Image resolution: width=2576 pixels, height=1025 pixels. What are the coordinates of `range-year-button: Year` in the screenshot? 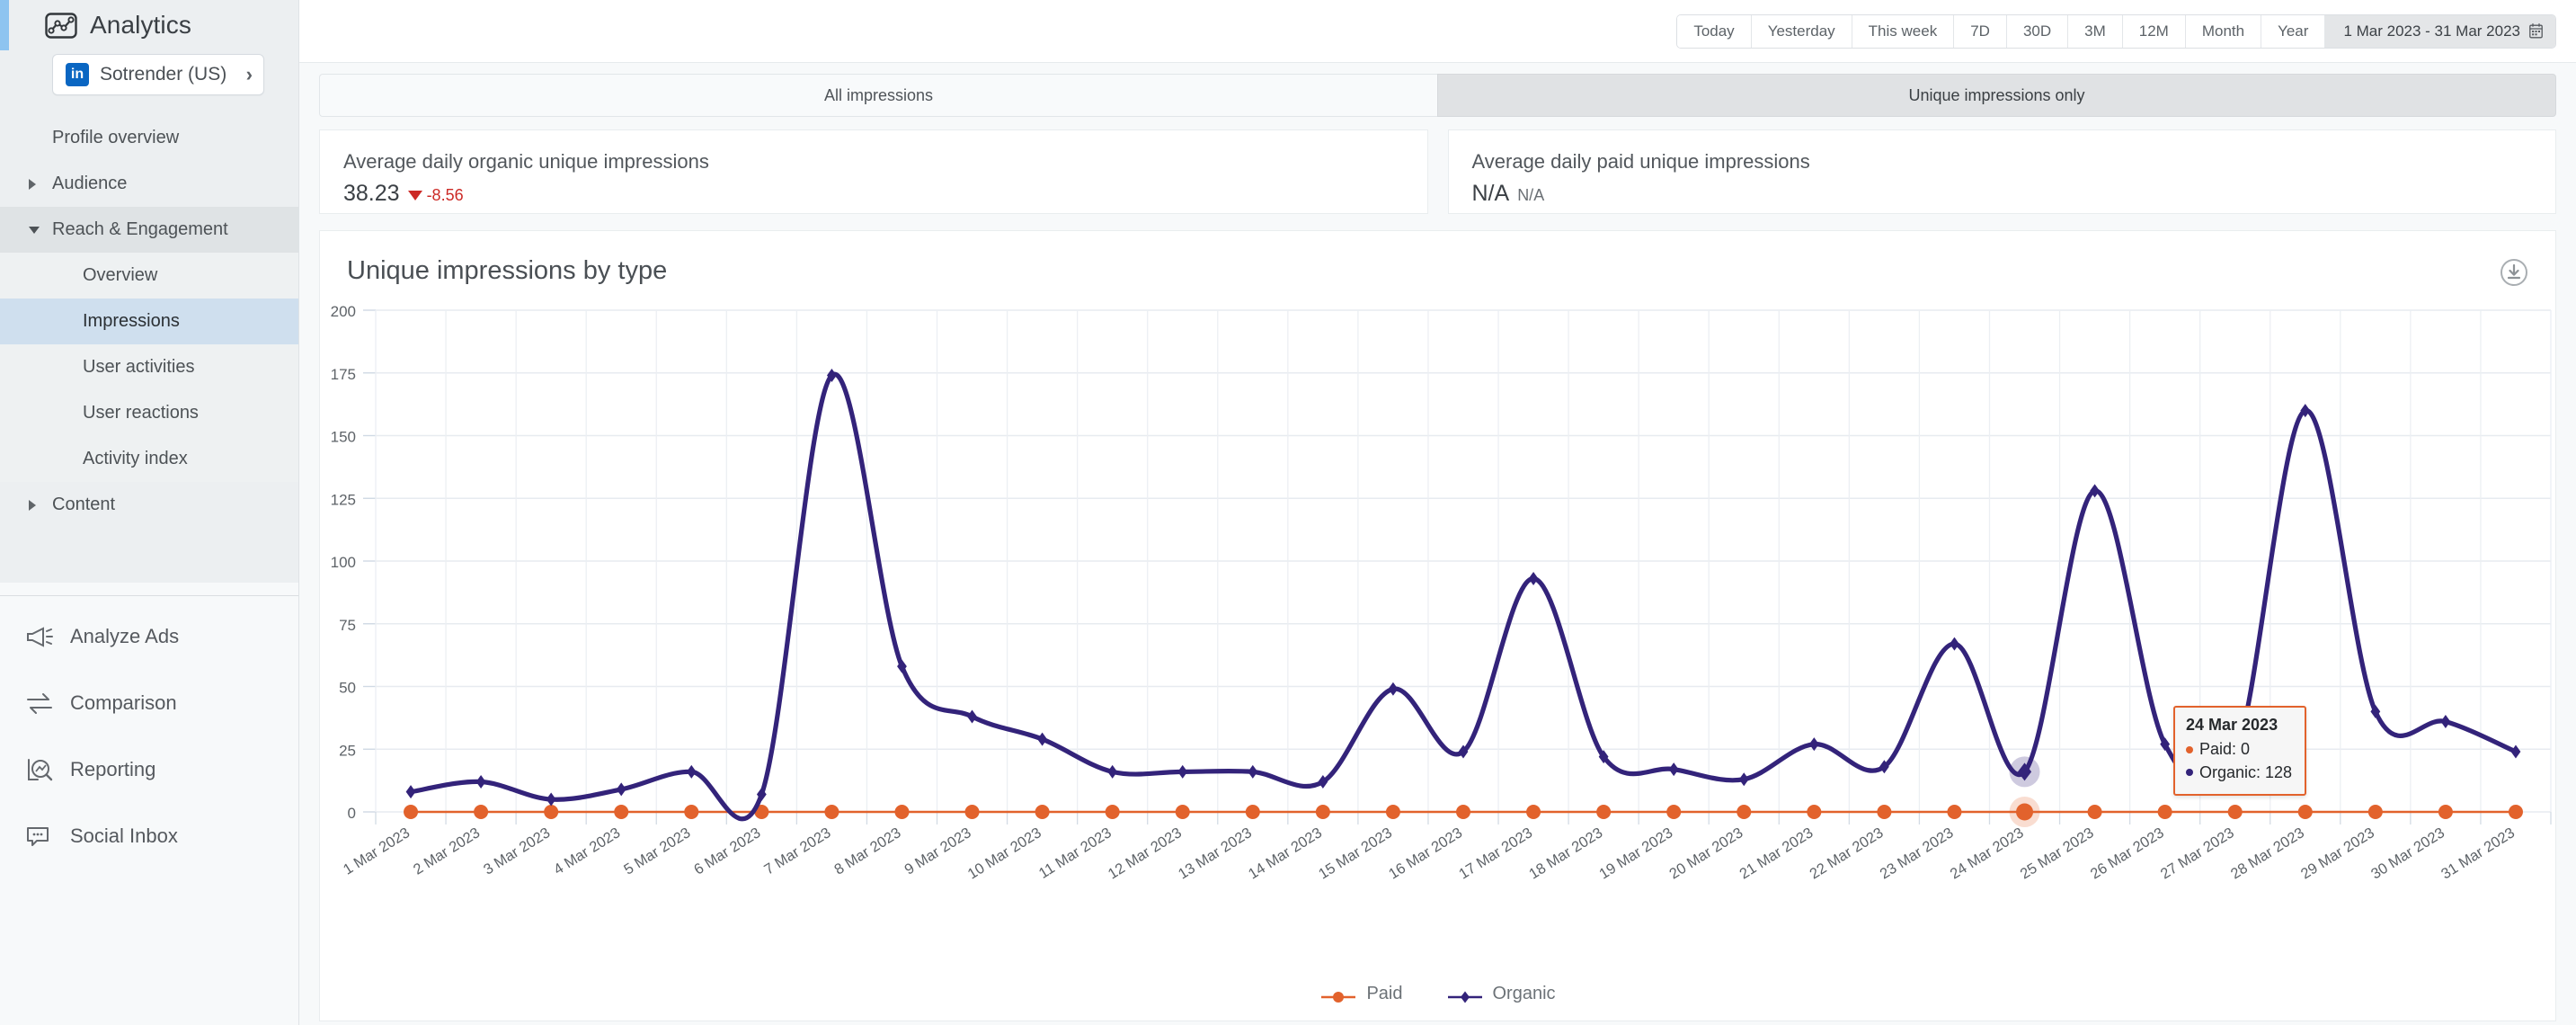 It's located at (2293, 31).